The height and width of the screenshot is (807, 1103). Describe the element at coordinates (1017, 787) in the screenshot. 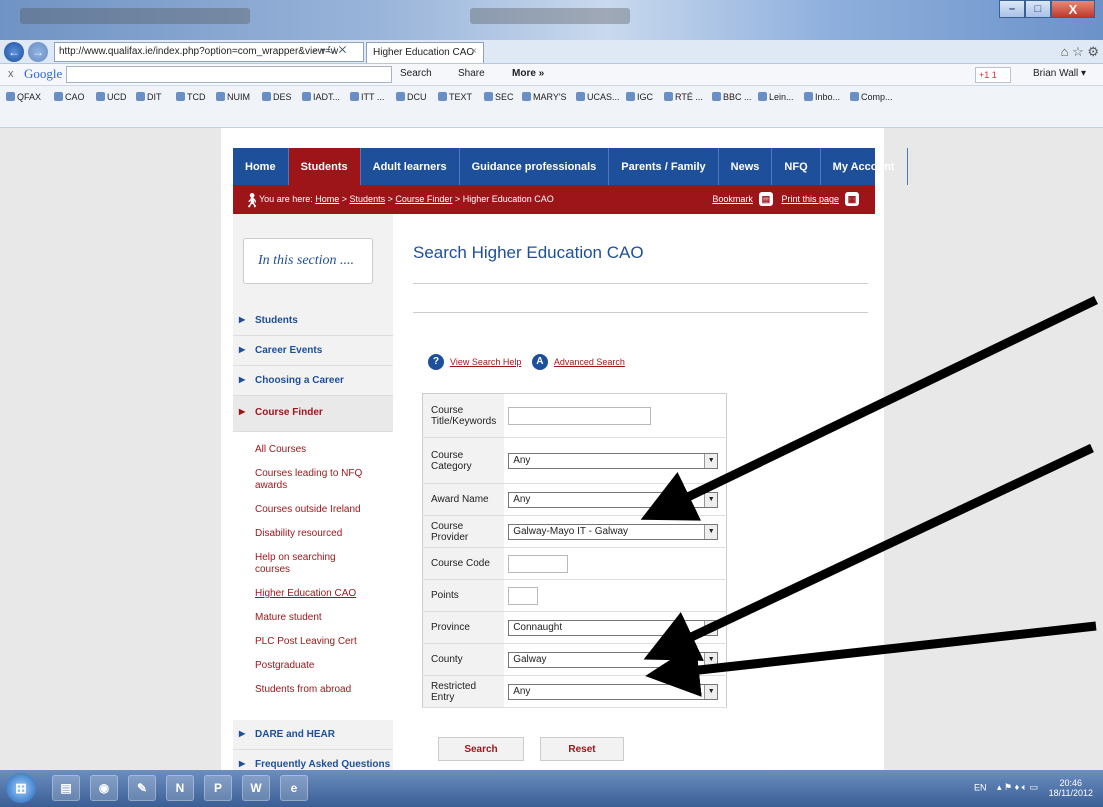

I see `tray-icons: ▴ ⚑ ♦ 🔈︎ ▭` at that location.